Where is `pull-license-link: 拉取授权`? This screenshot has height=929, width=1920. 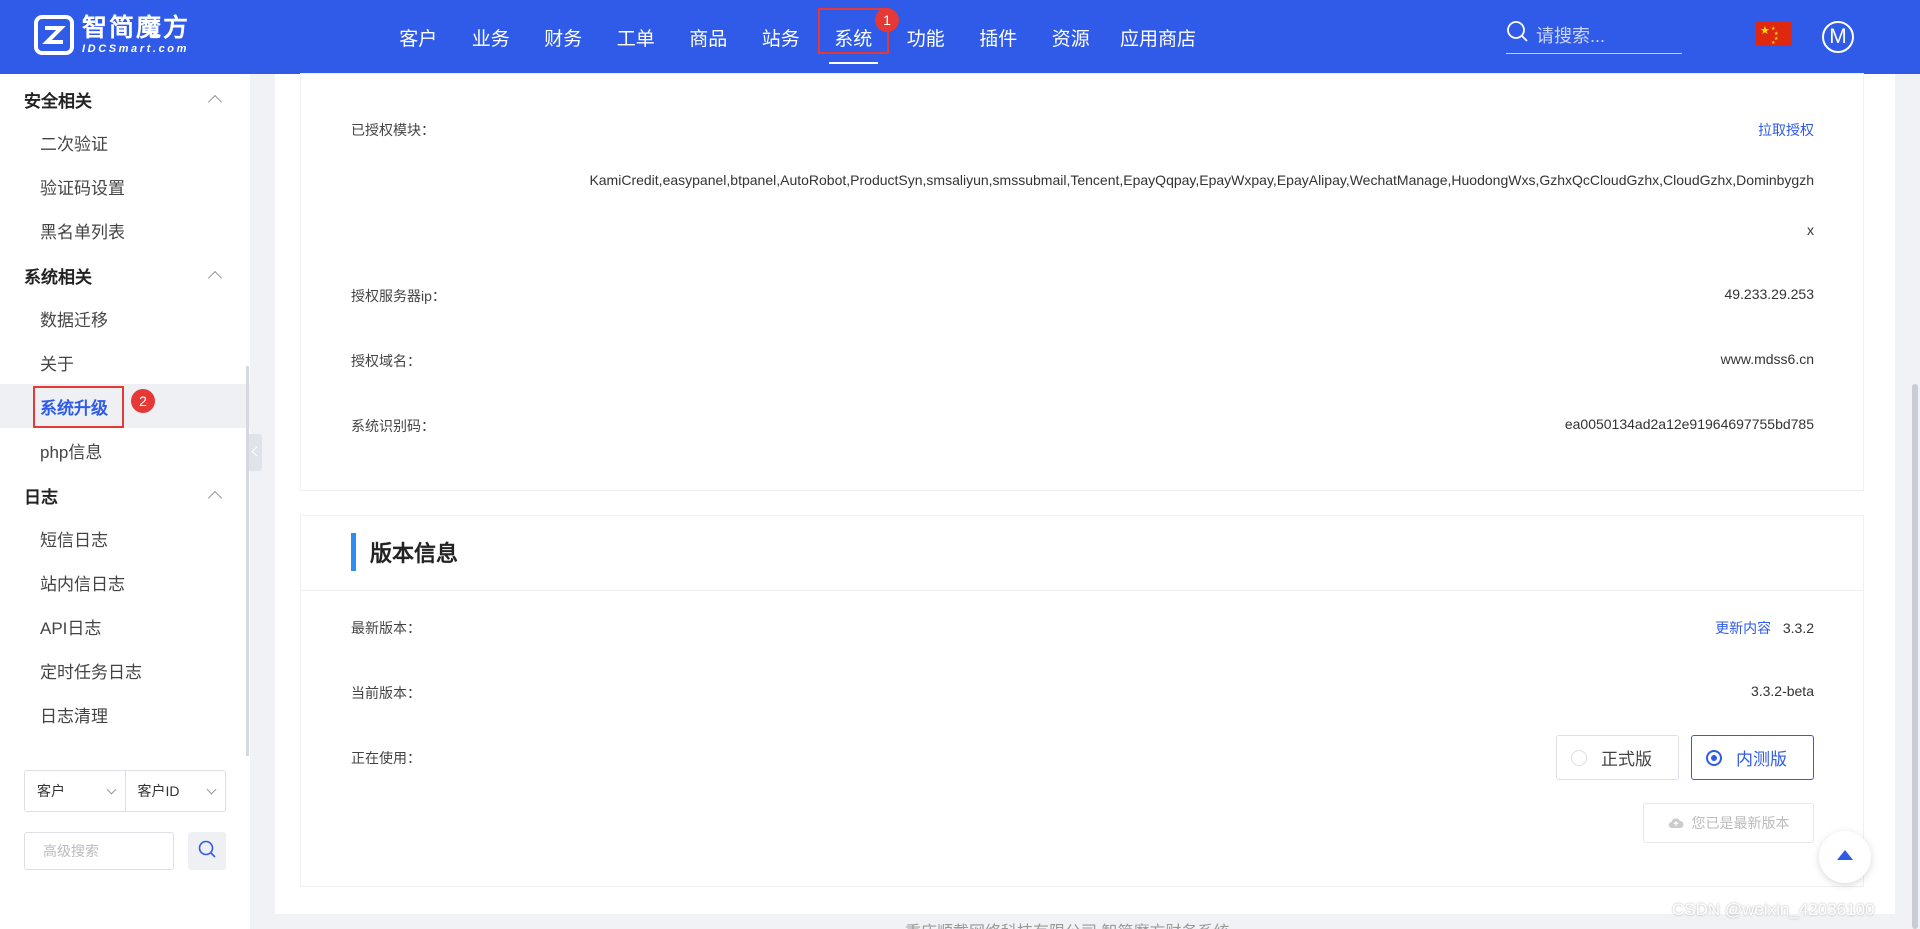 pull-license-link: 拉取授权 is located at coordinates (1786, 130).